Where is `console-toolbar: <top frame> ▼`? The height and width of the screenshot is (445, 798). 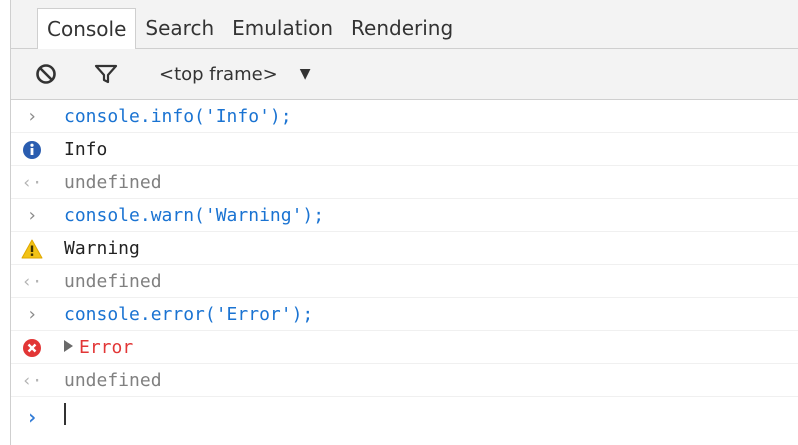 console-toolbar: <top frame> ▼ is located at coordinates (404, 74).